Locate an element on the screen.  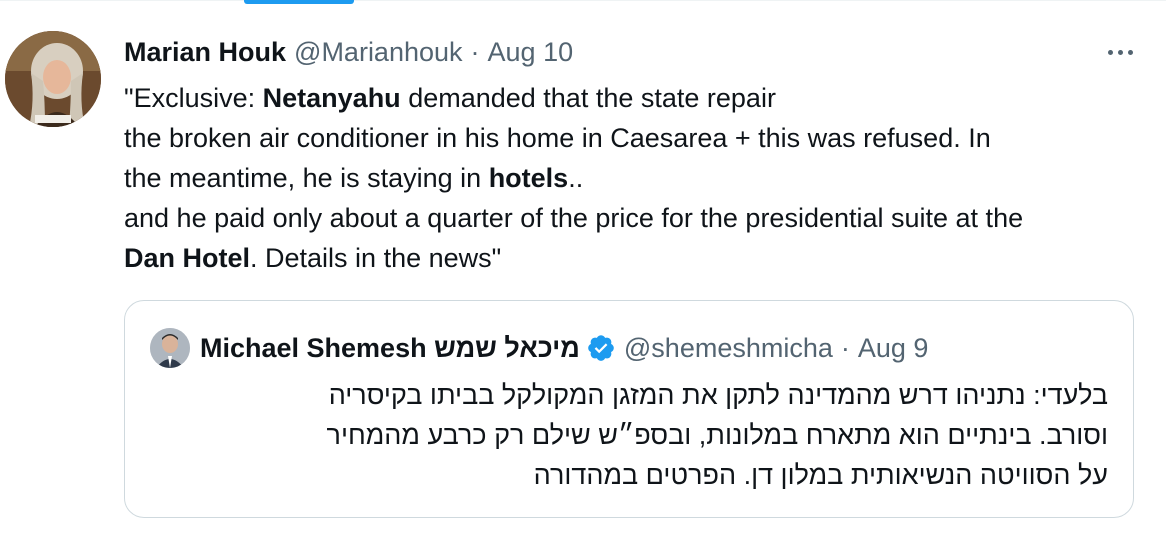
top-divider is located at coordinates (583, 0).